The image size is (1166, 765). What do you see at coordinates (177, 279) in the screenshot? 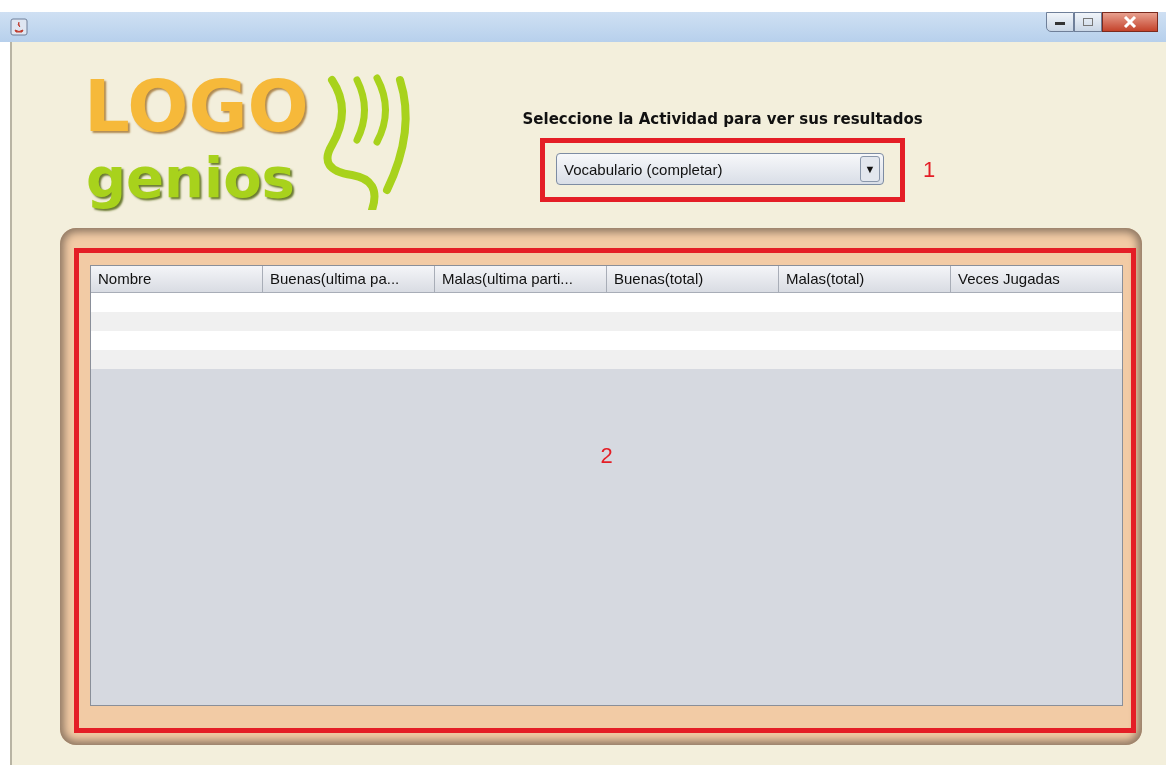
I see `column-header: Nombre` at bounding box center [177, 279].